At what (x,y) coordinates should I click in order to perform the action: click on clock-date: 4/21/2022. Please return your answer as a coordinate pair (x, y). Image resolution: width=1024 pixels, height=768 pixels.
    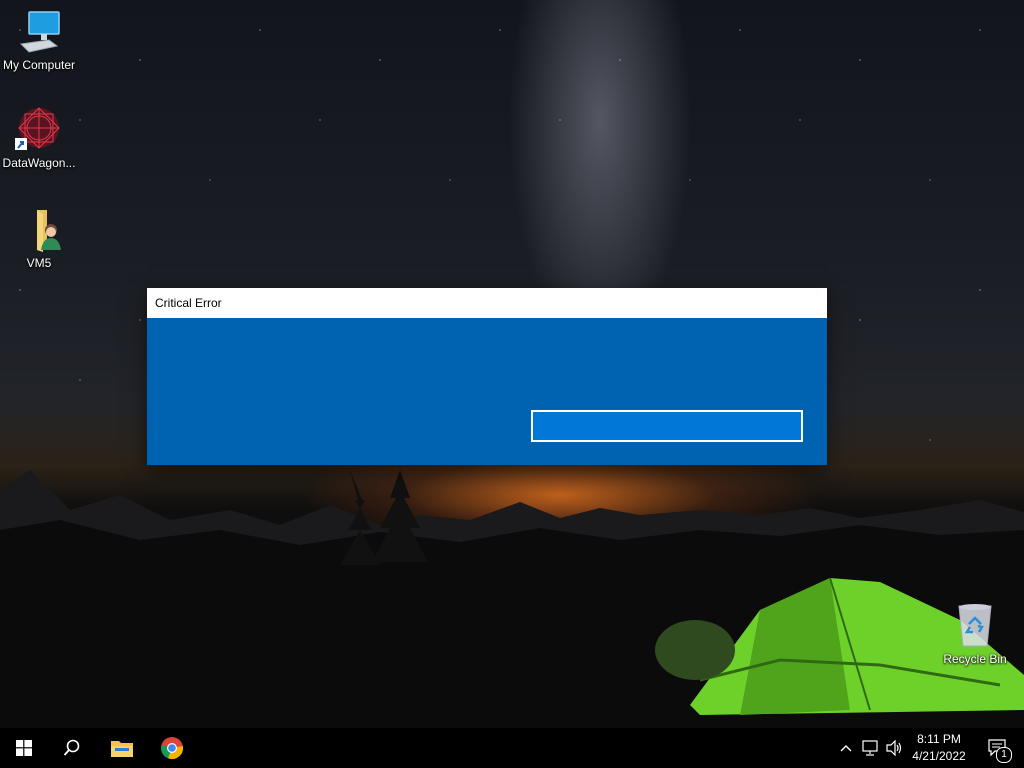
    Looking at the image, I should click on (939, 756).